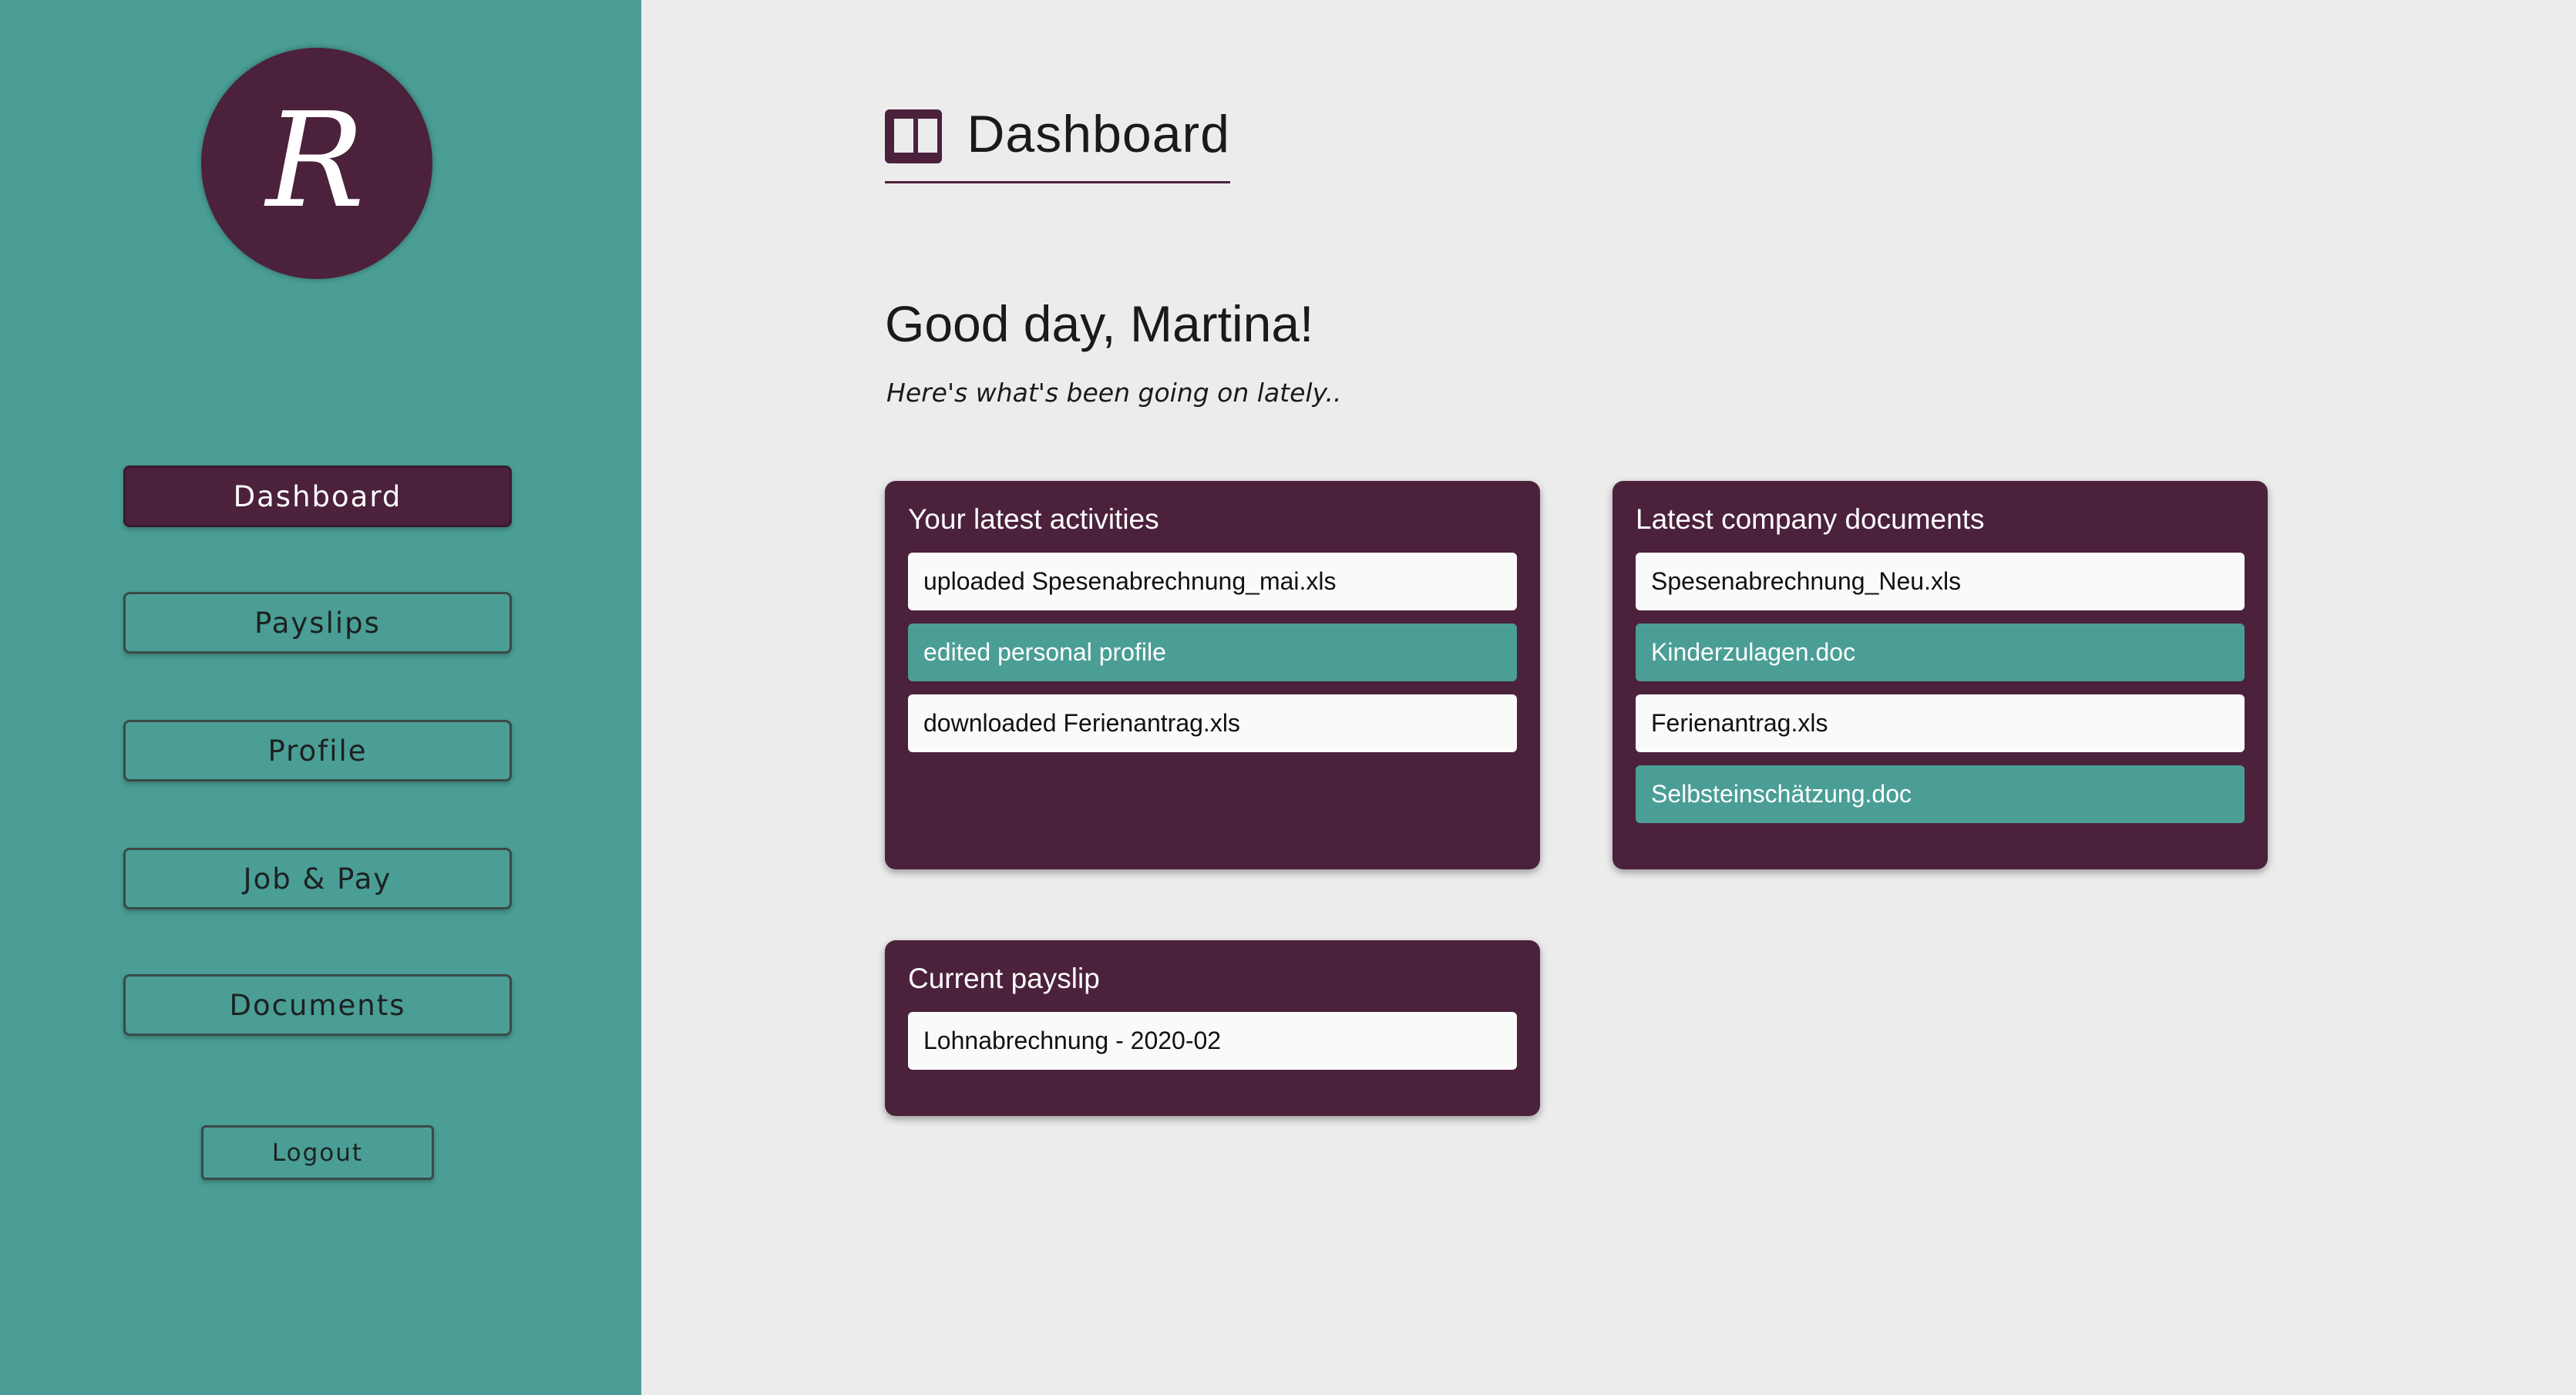 This screenshot has height=1395, width=2576. I want to click on card-title: Latest company documents, so click(1810, 519).